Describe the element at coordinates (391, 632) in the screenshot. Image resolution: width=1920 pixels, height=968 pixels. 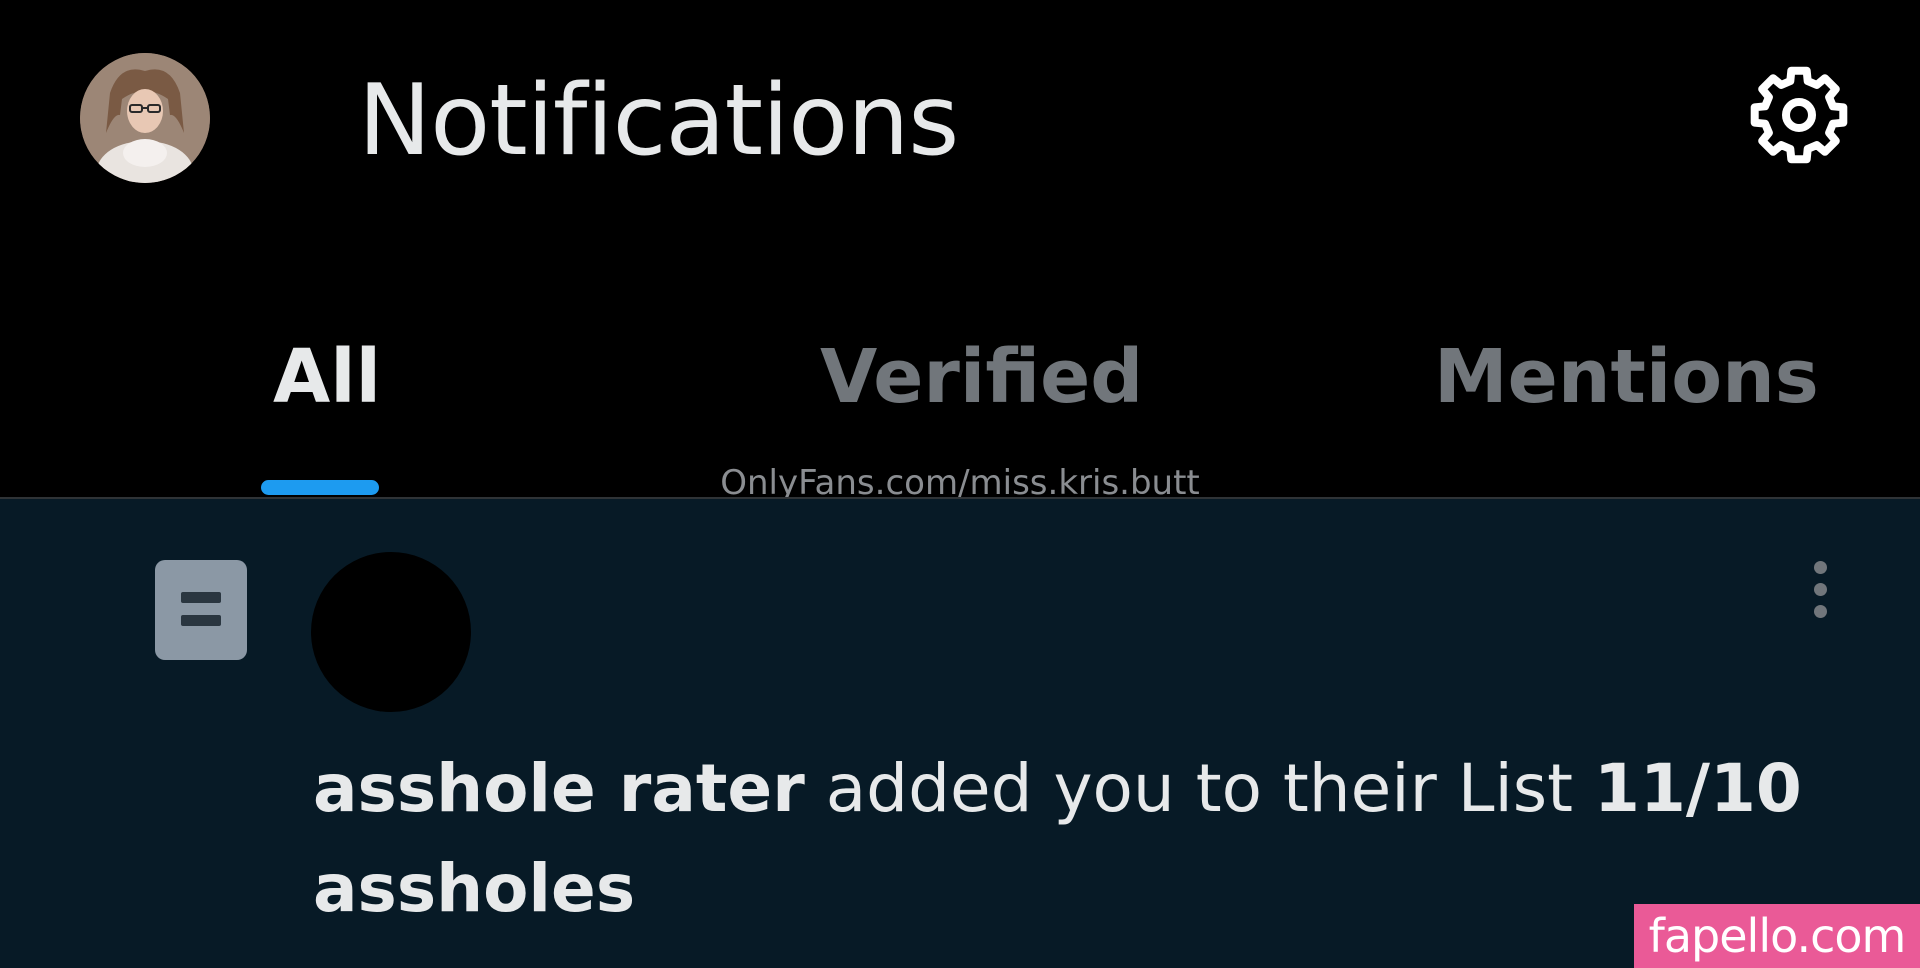
I see `actor-avatar` at that location.